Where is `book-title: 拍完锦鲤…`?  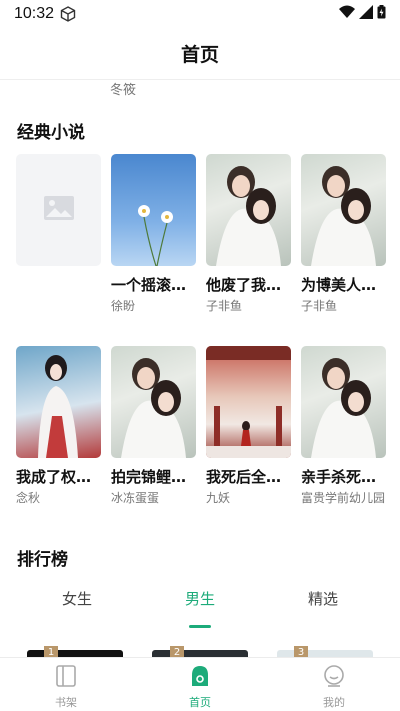
book-title: 拍完锦鲤… is located at coordinates (149, 477).